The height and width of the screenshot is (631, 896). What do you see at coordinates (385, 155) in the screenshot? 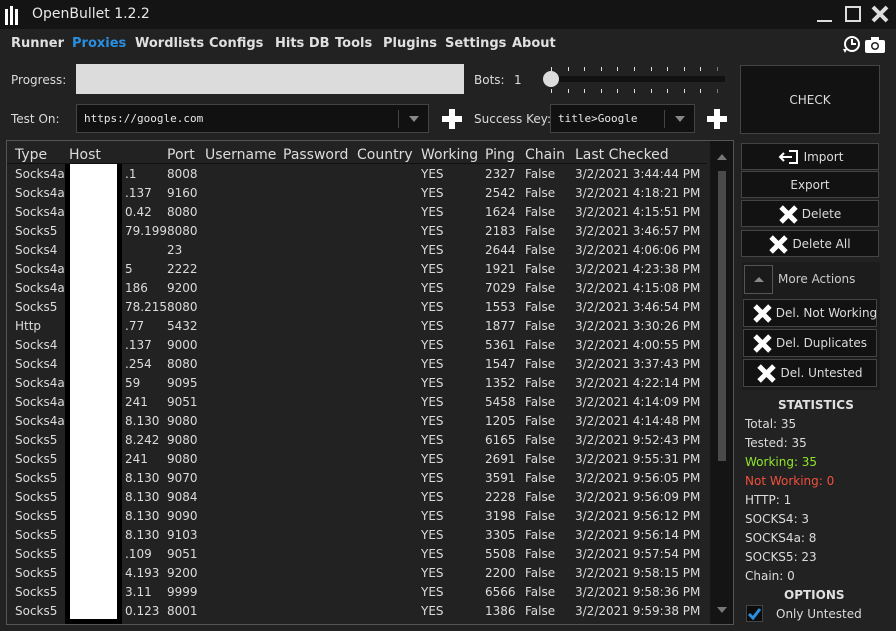
I see `column-country: Country` at bounding box center [385, 155].